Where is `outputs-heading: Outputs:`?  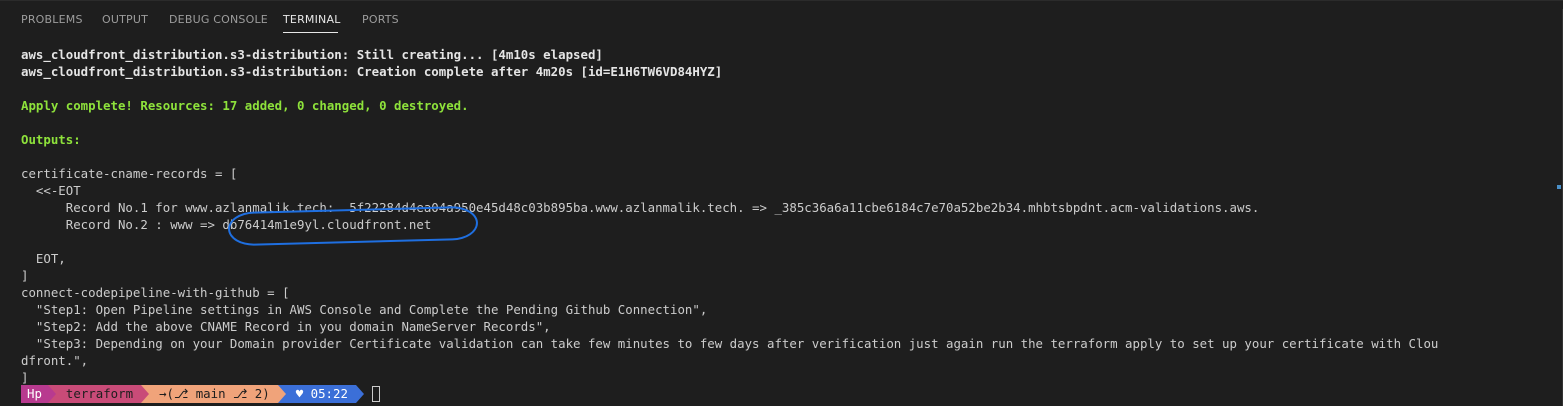
outputs-heading: Outputs: is located at coordinates (51, 139).